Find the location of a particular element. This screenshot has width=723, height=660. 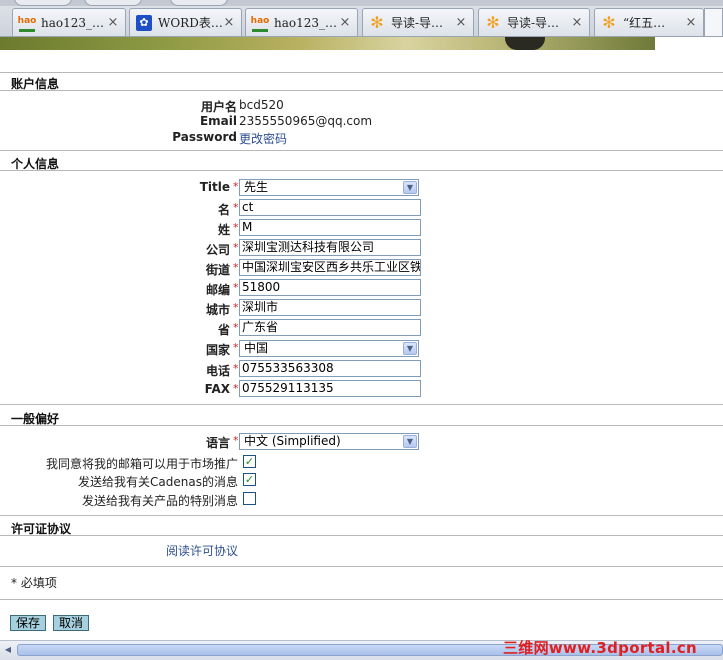

phone-input: 075533563308 is located at coordinates (330, 368).